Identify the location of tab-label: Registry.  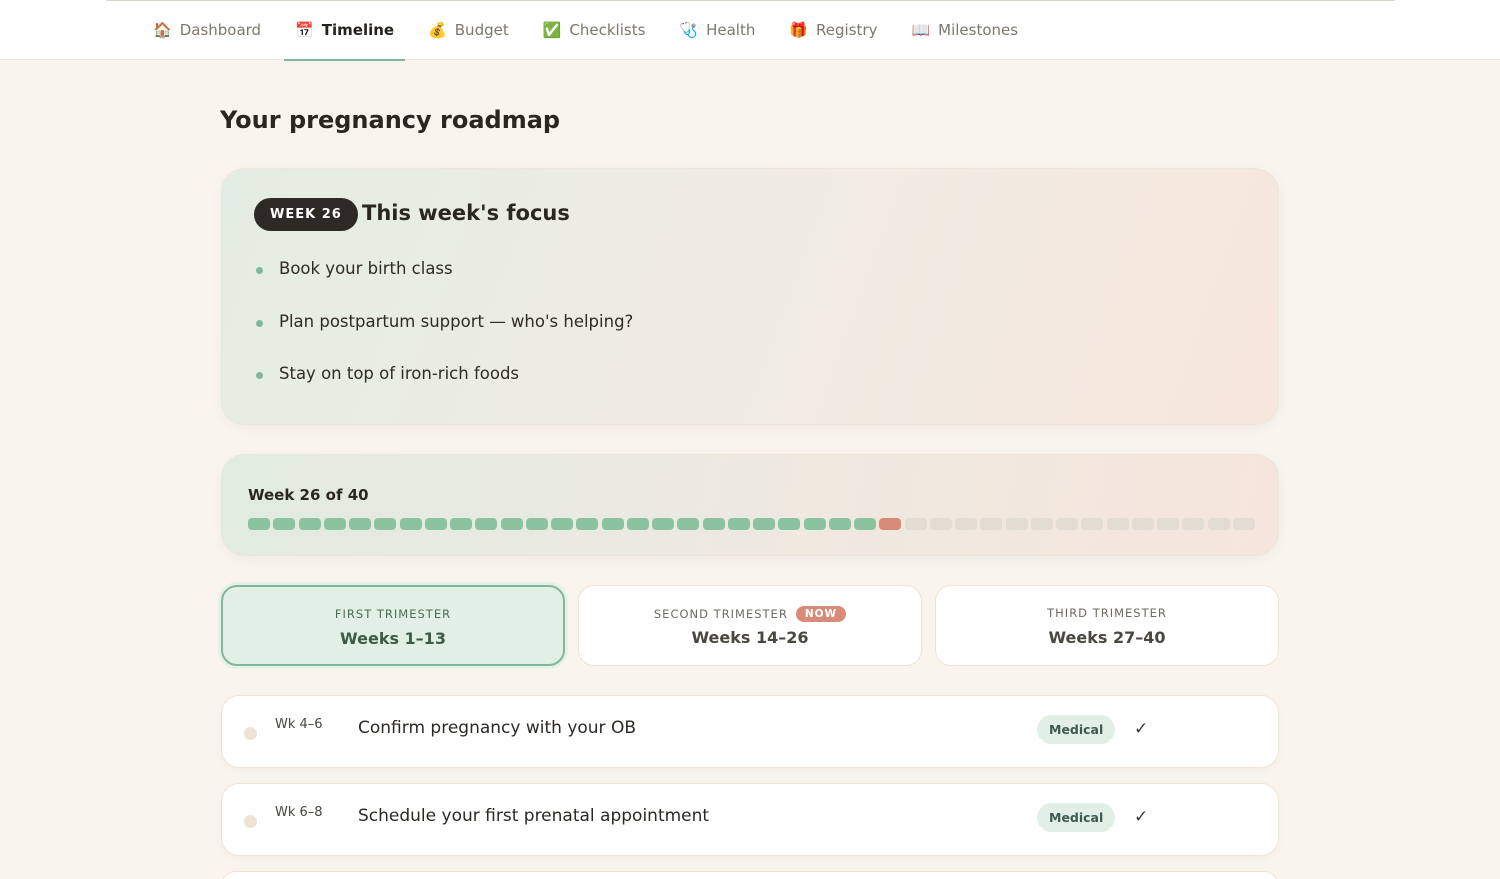
(847, 30).